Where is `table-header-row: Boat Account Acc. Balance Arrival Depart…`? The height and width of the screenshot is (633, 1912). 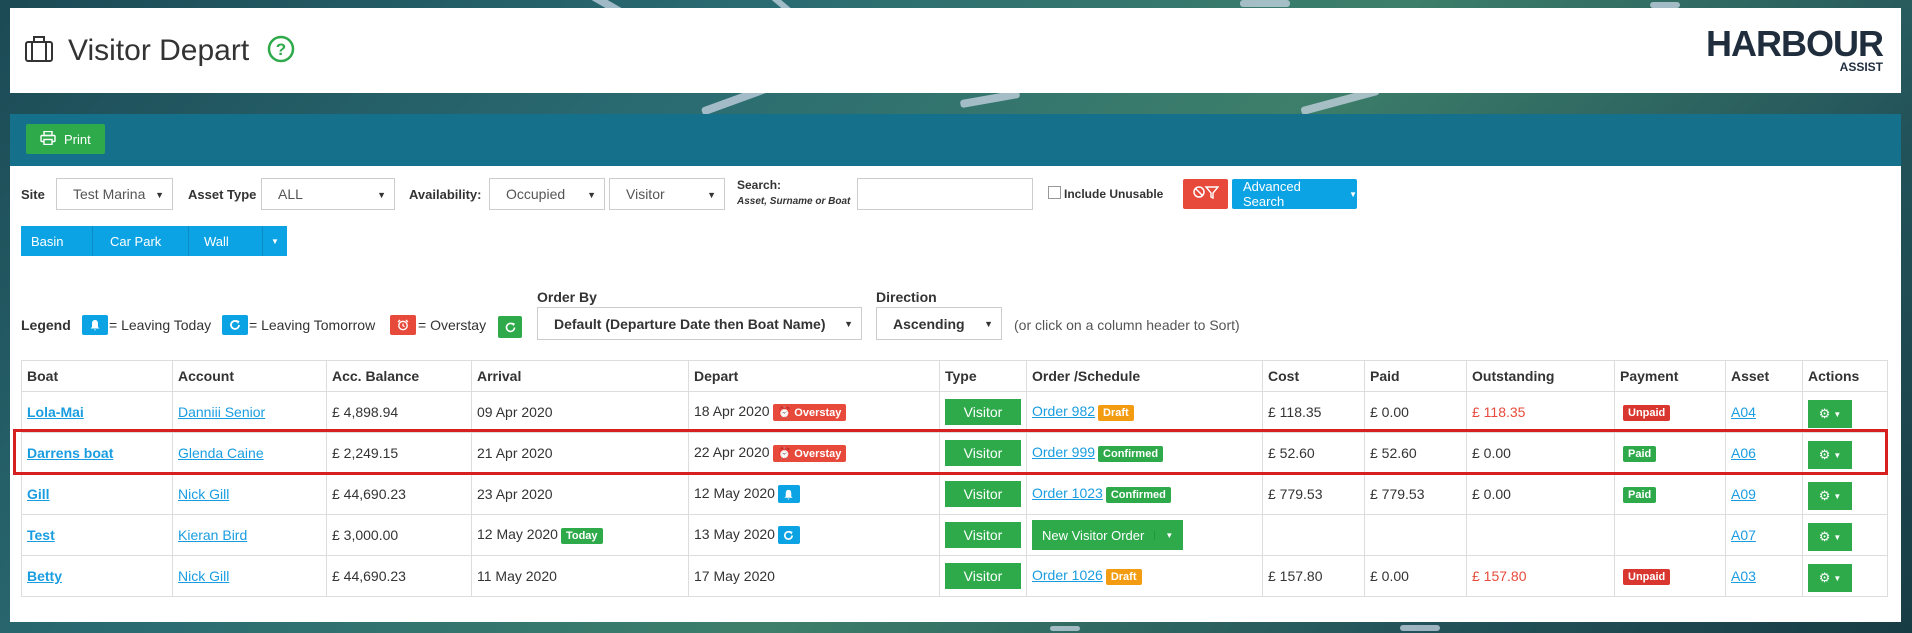 table-header-row: Boat Account Acc. Balance Arrival Depart… is located at coordinates (954, 376).